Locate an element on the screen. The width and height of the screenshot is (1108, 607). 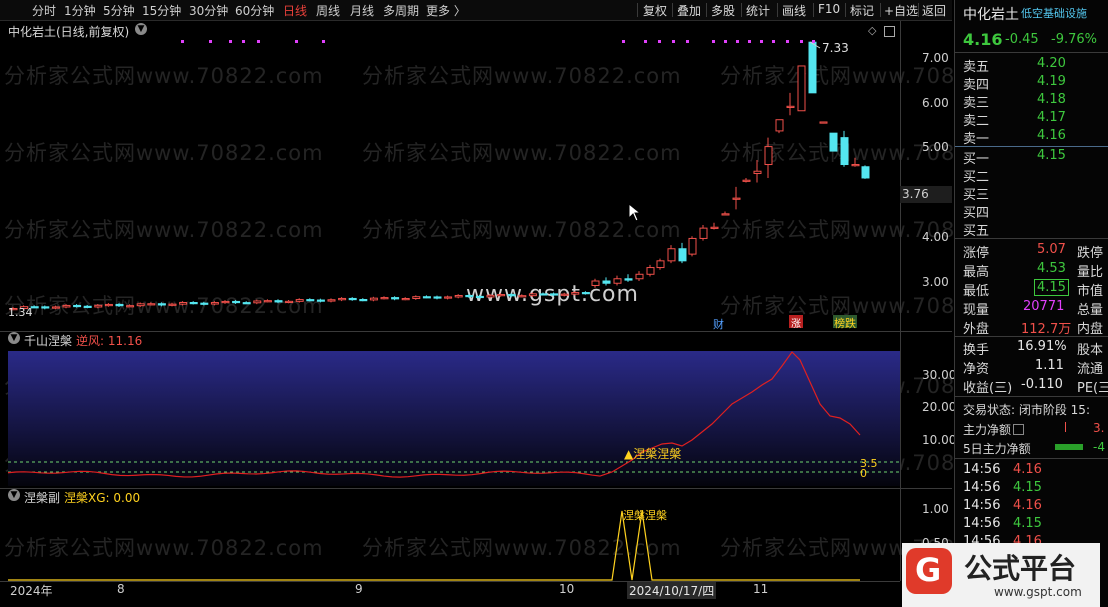
multi-stock-button: 多股 is located at coordinates (723, 10).